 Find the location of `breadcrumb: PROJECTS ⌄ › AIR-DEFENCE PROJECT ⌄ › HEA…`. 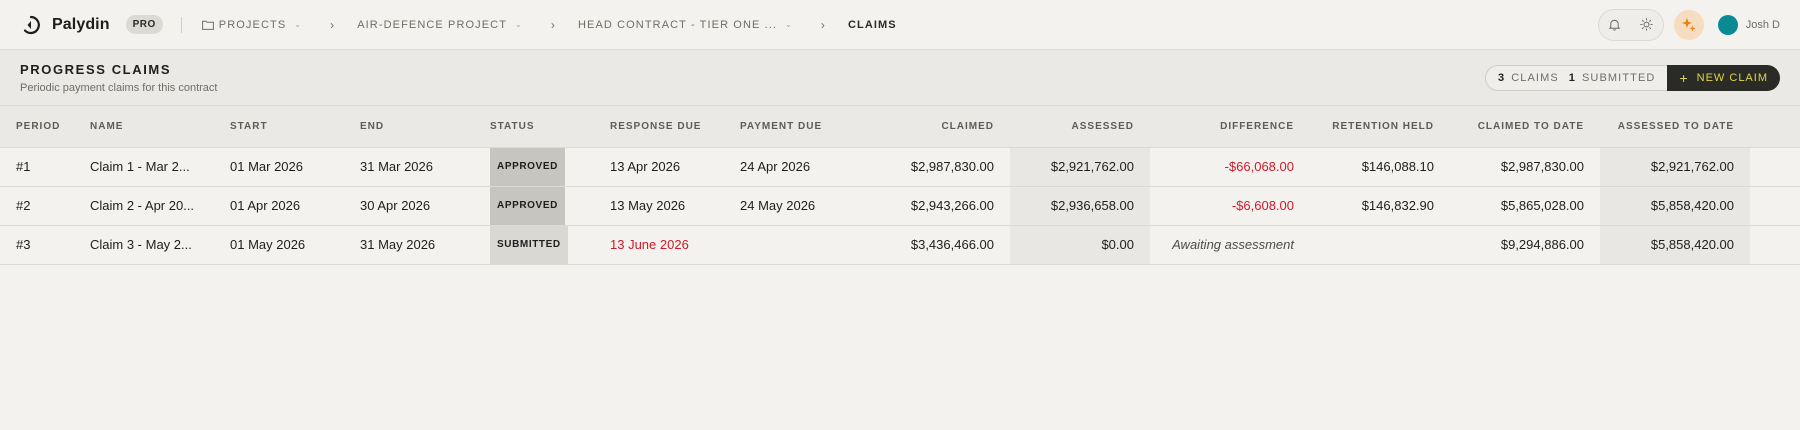

breadcrumb: PROJECTS ⌄ › AIR-DEFENCE PROJECT ⌄ › HEA… is located at coordinates (549, 24).